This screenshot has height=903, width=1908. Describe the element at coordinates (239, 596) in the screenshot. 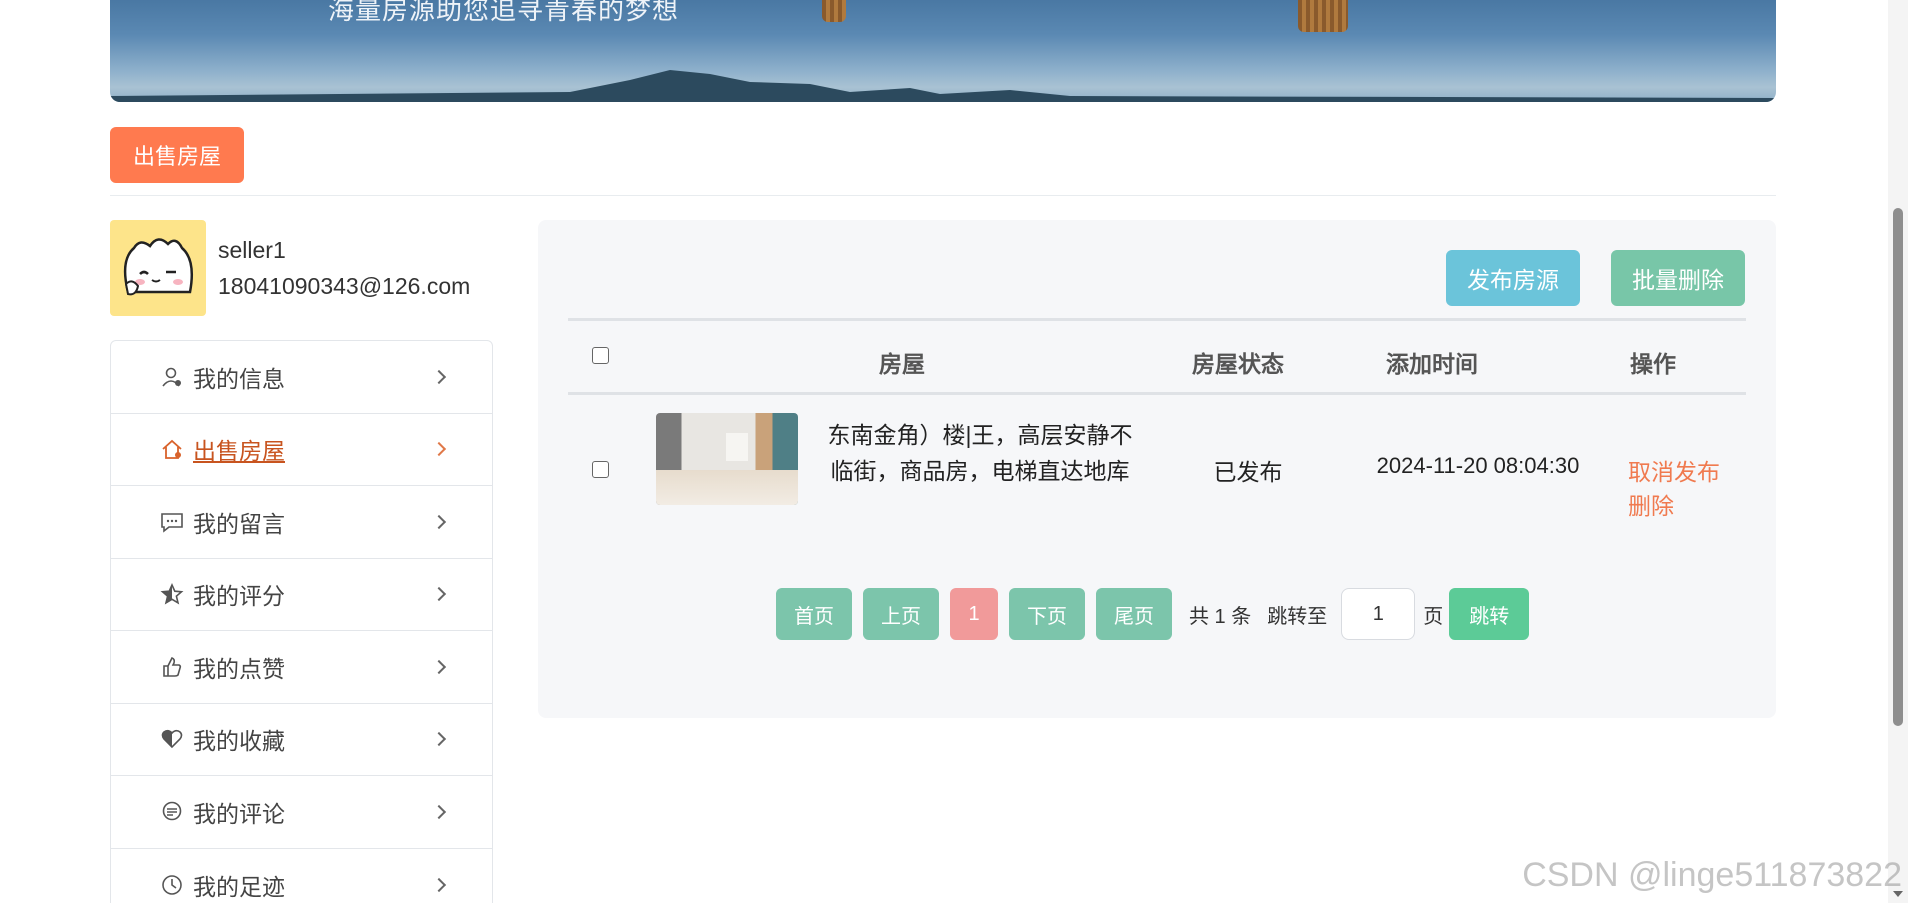

I see `sidebar-item-label: 我的评分` at that location.